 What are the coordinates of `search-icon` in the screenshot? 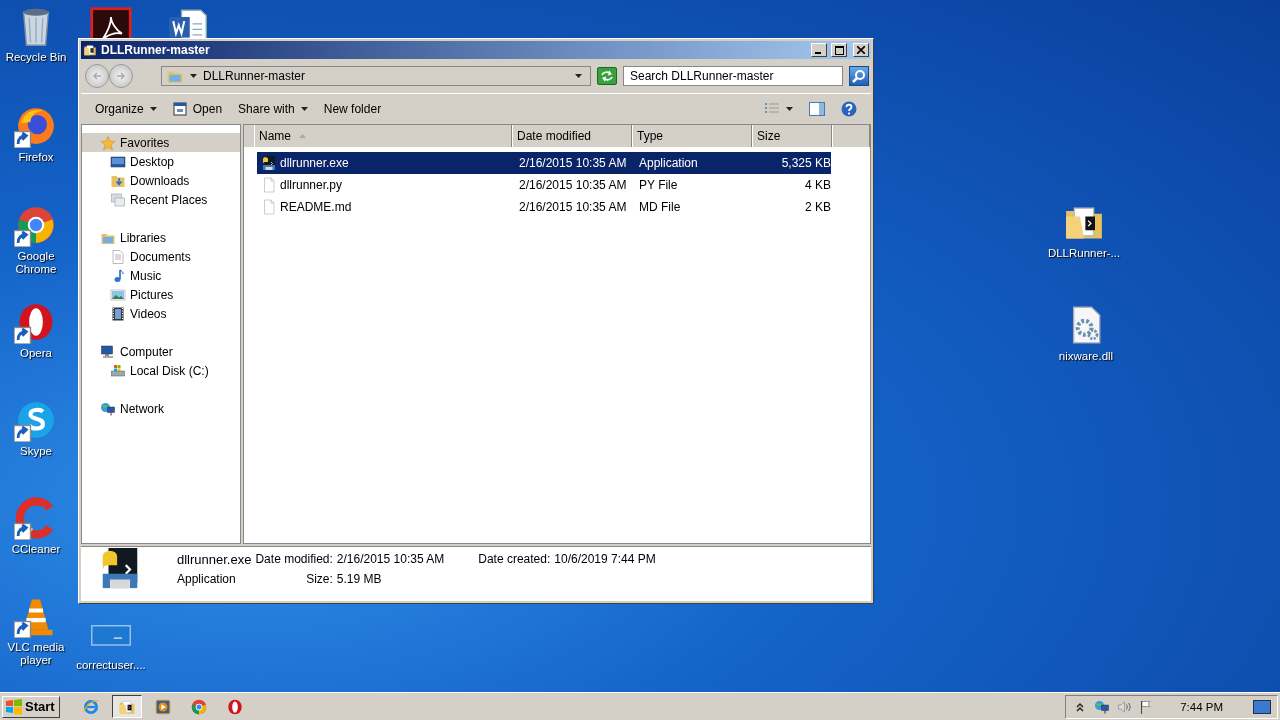 It's located at (859, 76).